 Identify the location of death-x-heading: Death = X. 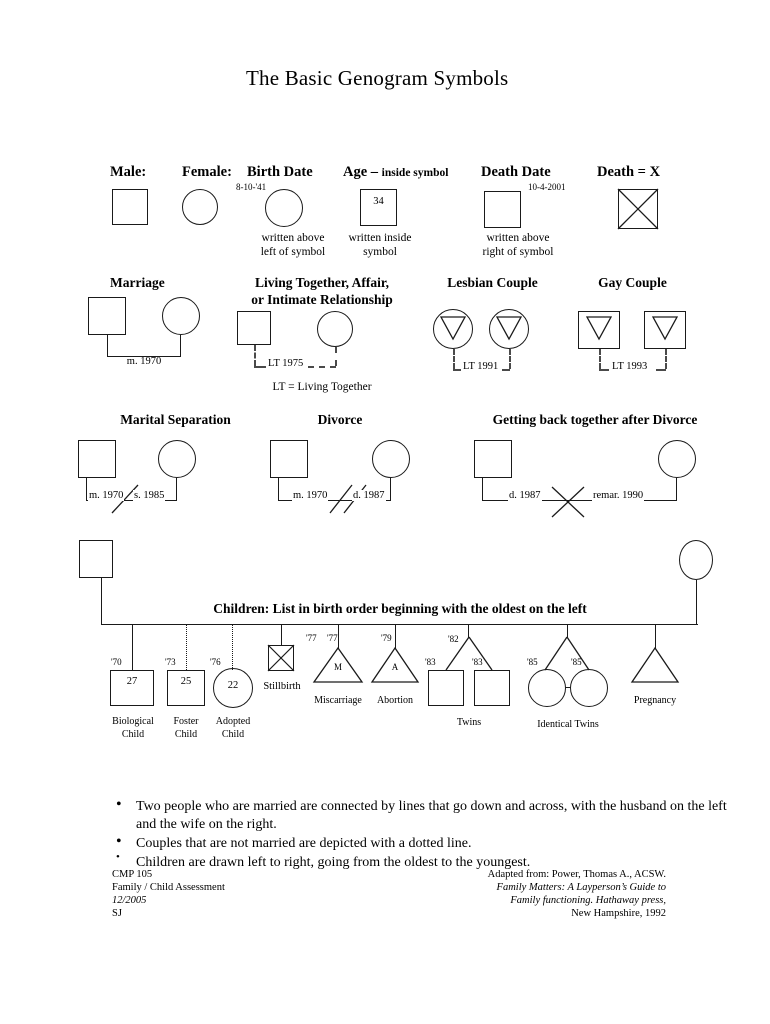
(629, 172).